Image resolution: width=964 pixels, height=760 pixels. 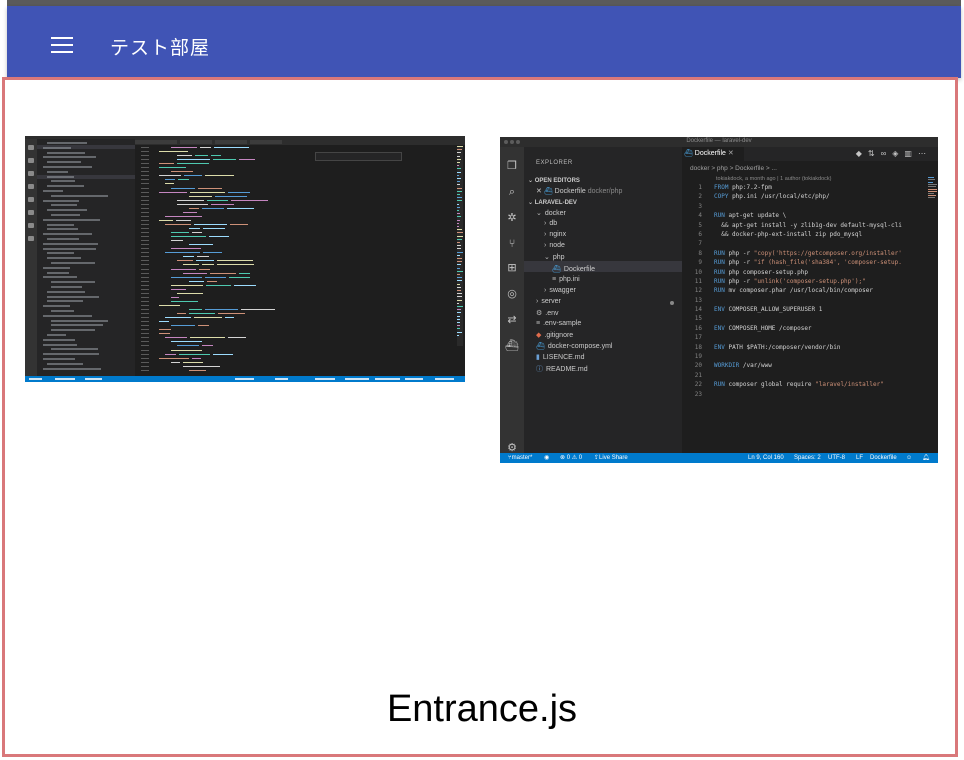 I want to click on status-position: Ln 9, Col 160, so click(x=766, y=458).